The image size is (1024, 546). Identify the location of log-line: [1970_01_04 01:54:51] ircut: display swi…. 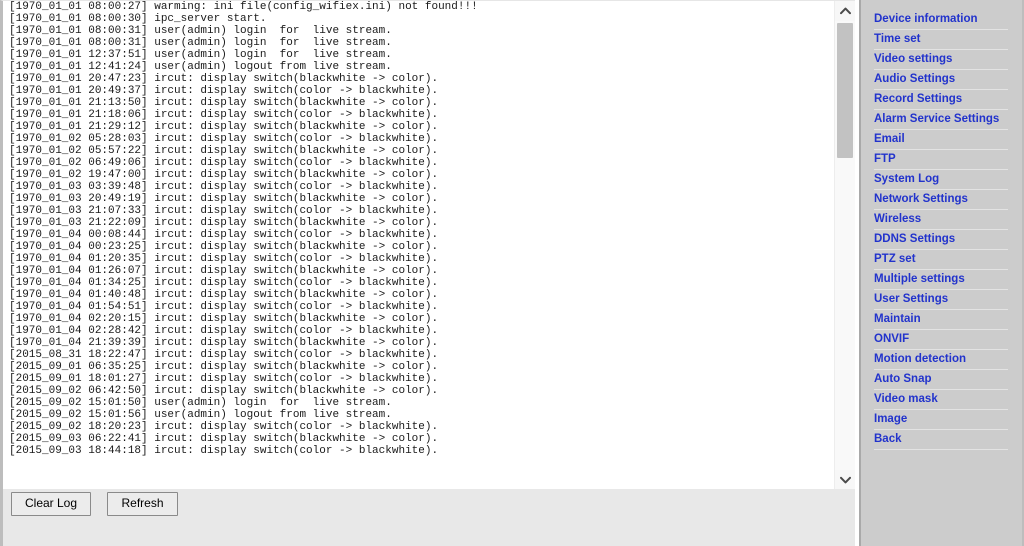
(224, 307).